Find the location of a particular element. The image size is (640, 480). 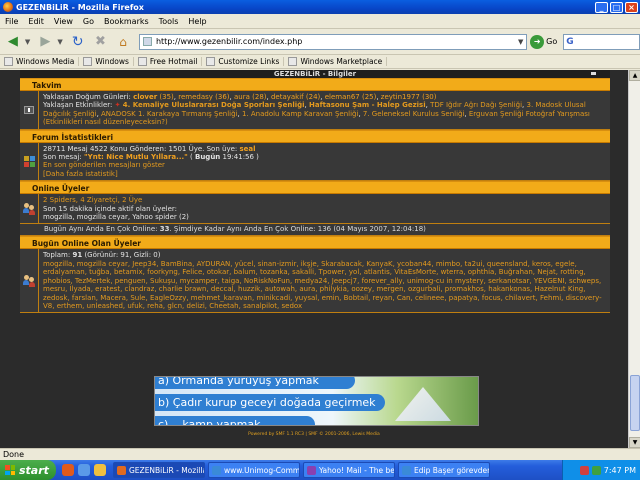

today-online-section-header: Bugün Online Olan Üyeler is located at coordinates (315, 243).